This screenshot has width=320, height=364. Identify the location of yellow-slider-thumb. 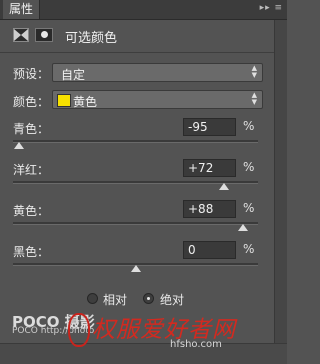
(243, 227).